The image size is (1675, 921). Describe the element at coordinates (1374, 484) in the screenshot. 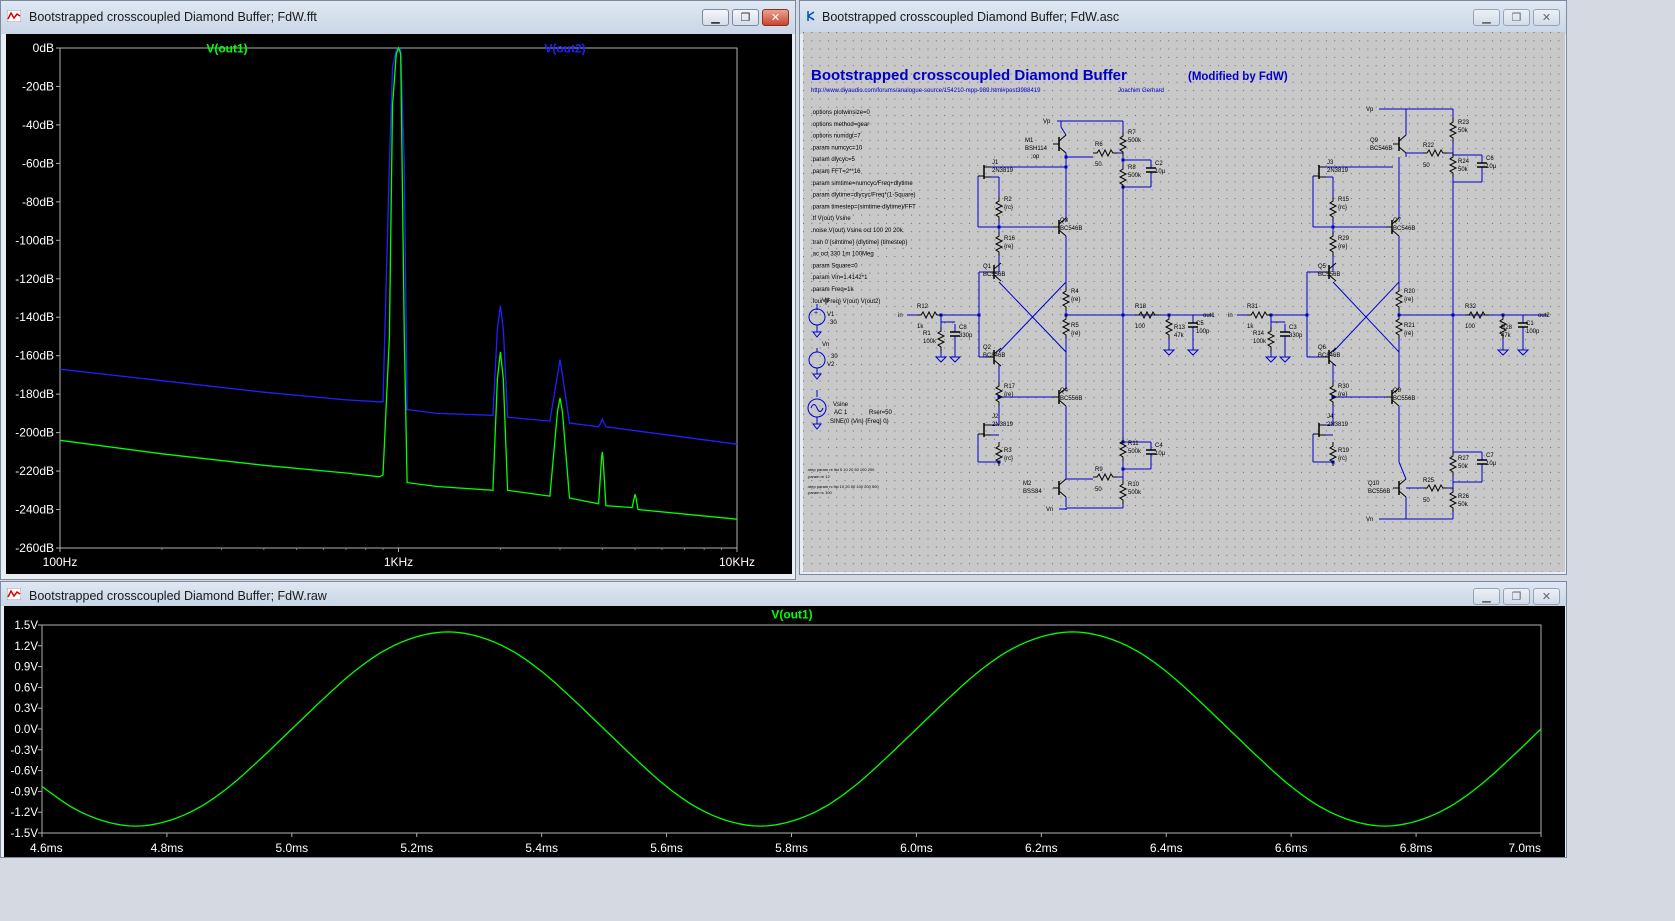

I see `label-q10: Q10` at that location.